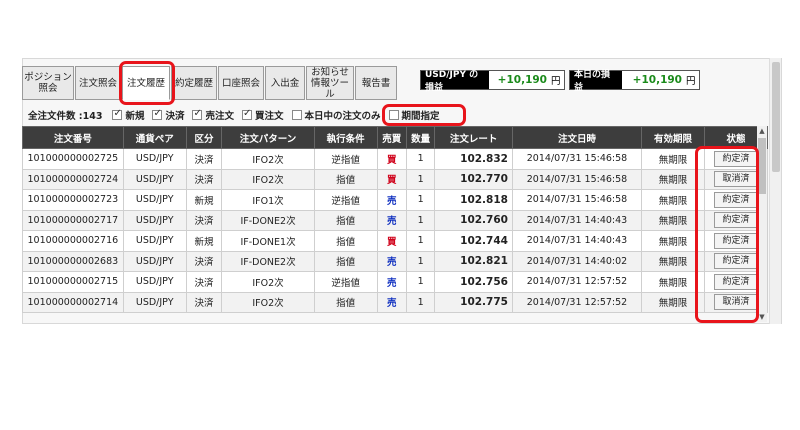  What do you see at coordinates (762, 224) in the screenshot?
I see `table-vertical-scrollbar: ▲ ▼` at bounding box center [762, 224].